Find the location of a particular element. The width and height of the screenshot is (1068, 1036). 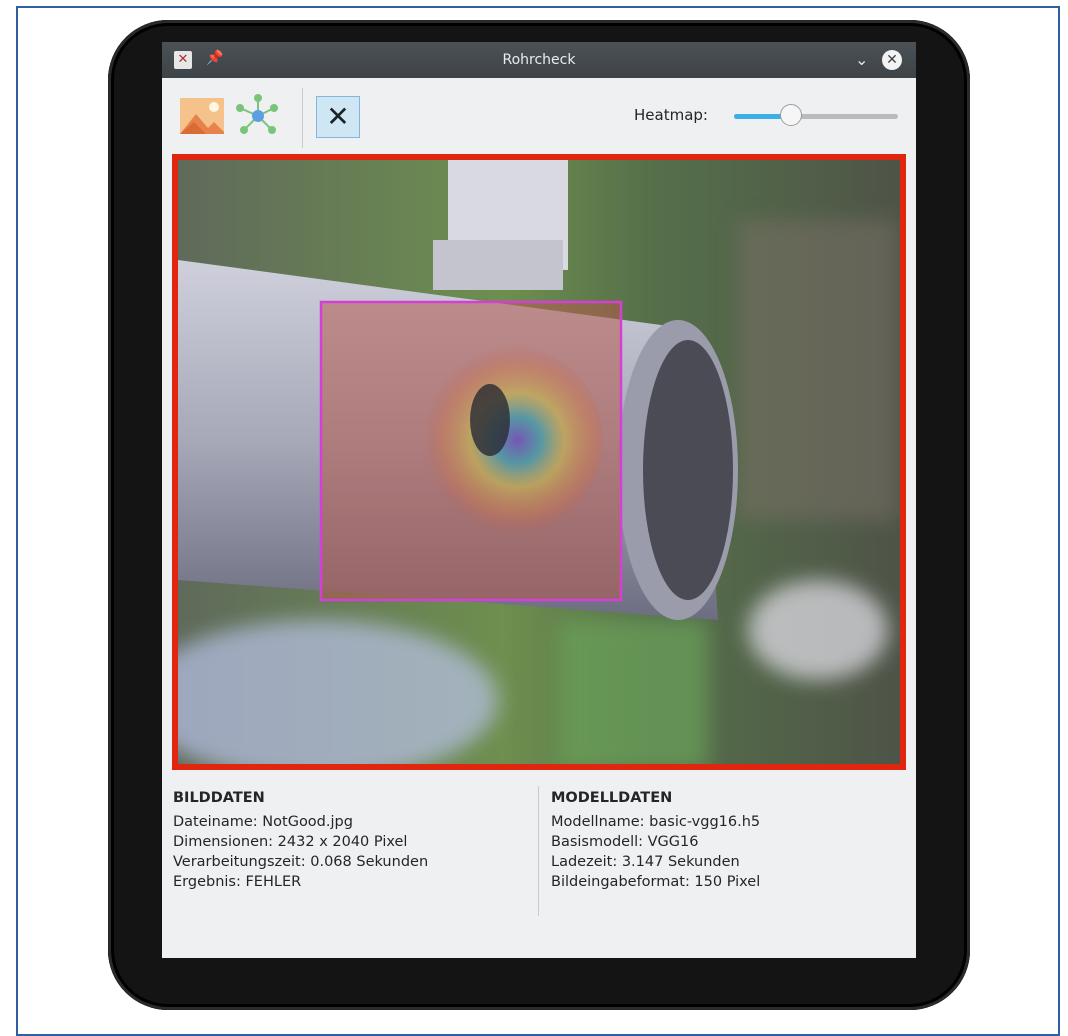

bilddaten-line: Verarbeitungszeit: 0.068 Sekunden is located at coordinates (301, 862).